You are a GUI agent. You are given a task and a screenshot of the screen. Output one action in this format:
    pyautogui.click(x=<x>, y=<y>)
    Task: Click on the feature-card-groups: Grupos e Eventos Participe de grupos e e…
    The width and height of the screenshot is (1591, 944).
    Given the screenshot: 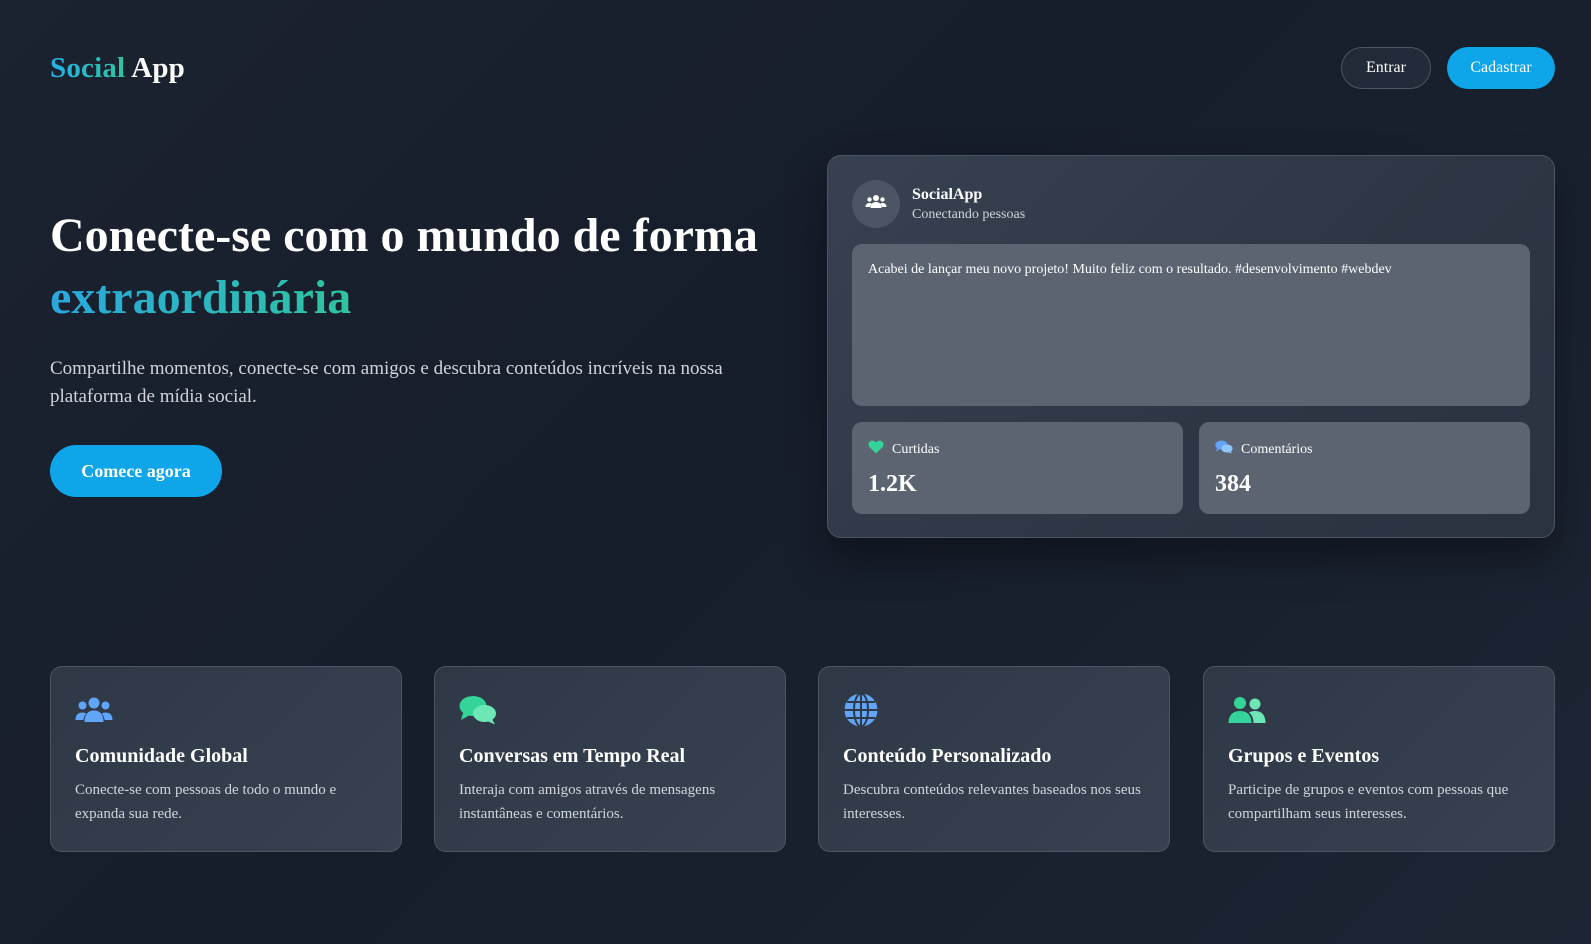 What is the action you would take?
    pyautogui.click(x=1379, y=759)
    